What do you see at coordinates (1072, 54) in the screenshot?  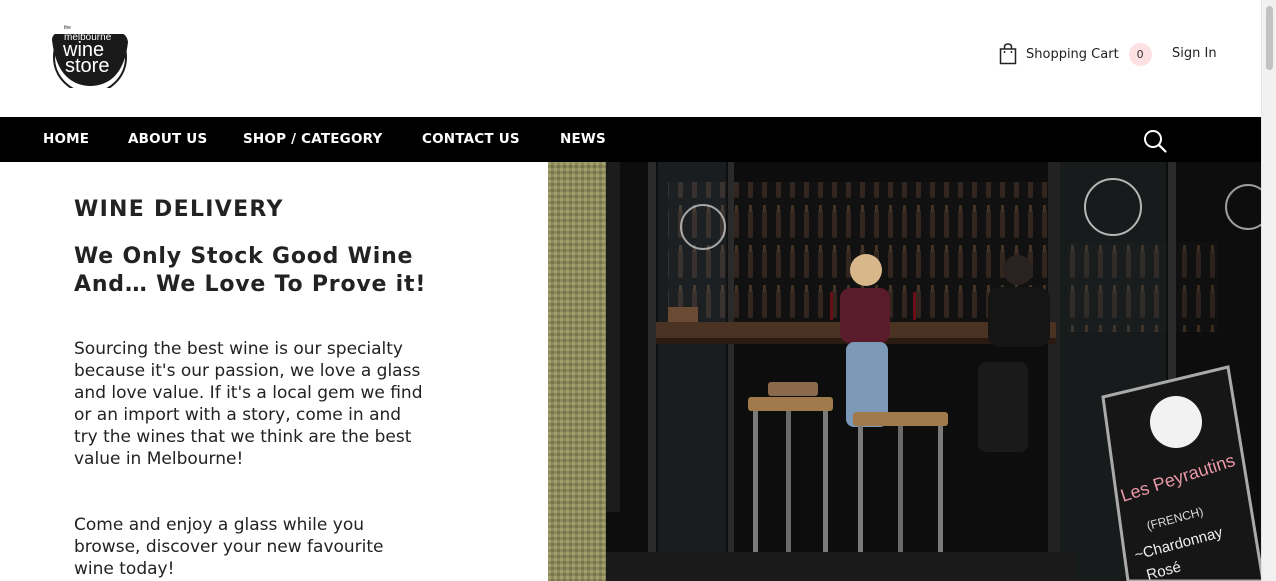 I see `shopping-cart-label: Shopping Cart` at bounding box center [1072, 54].